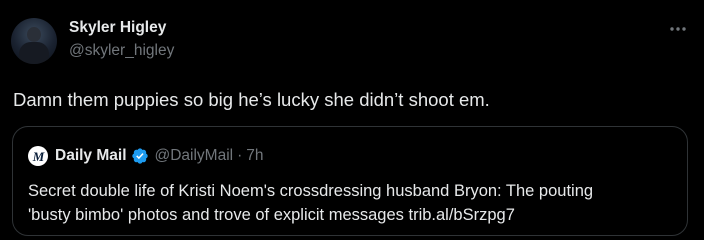  Describe the element at coordinates (34, 53) in the screenshot. I see `avatar-body` at that location.